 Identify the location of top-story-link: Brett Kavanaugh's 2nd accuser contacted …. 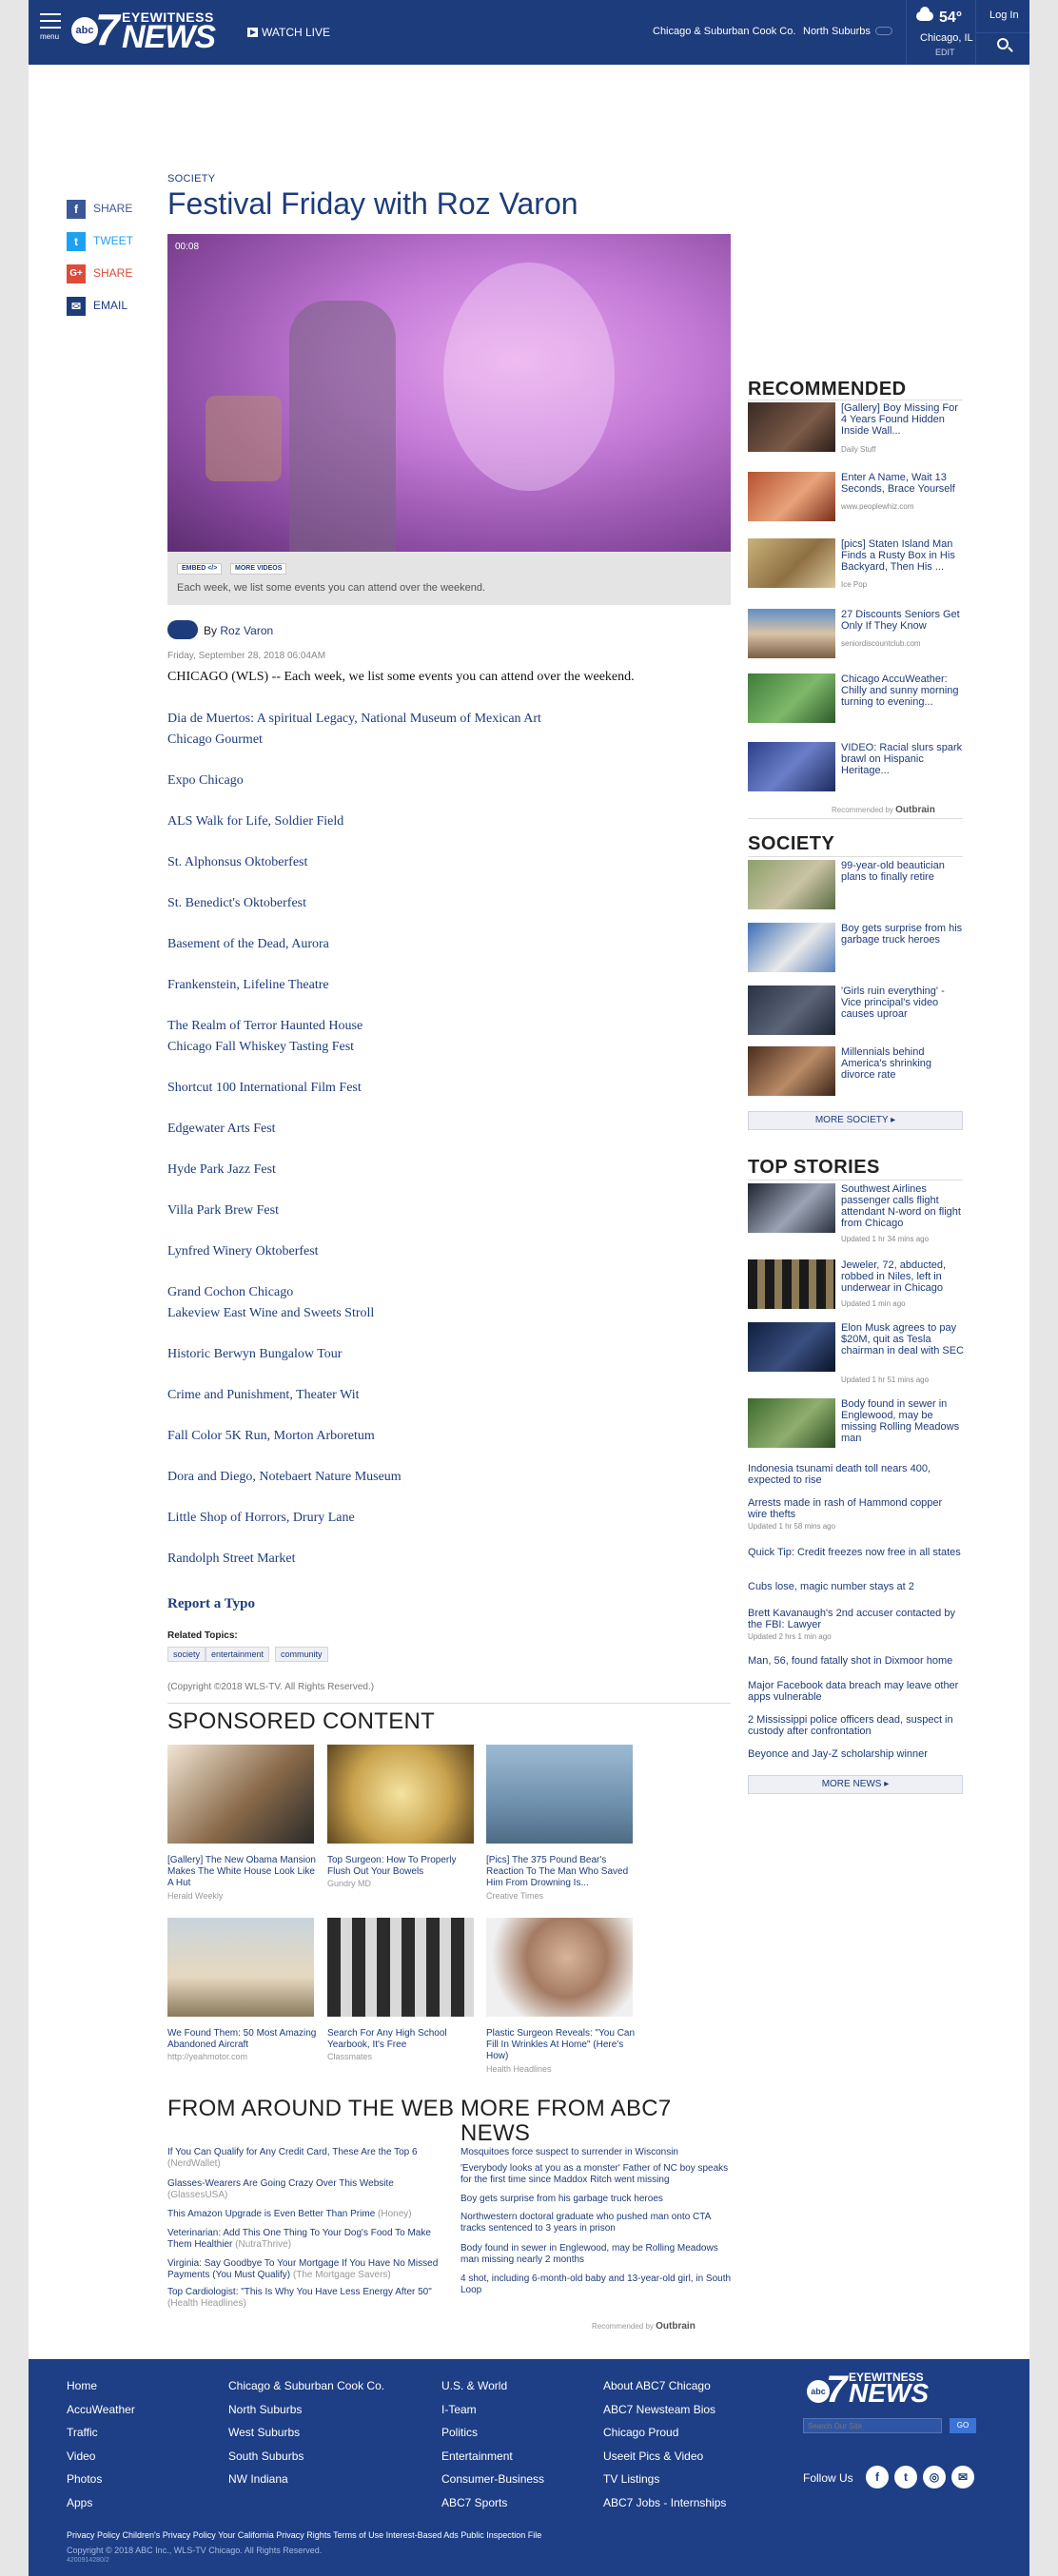
(855, 1619).